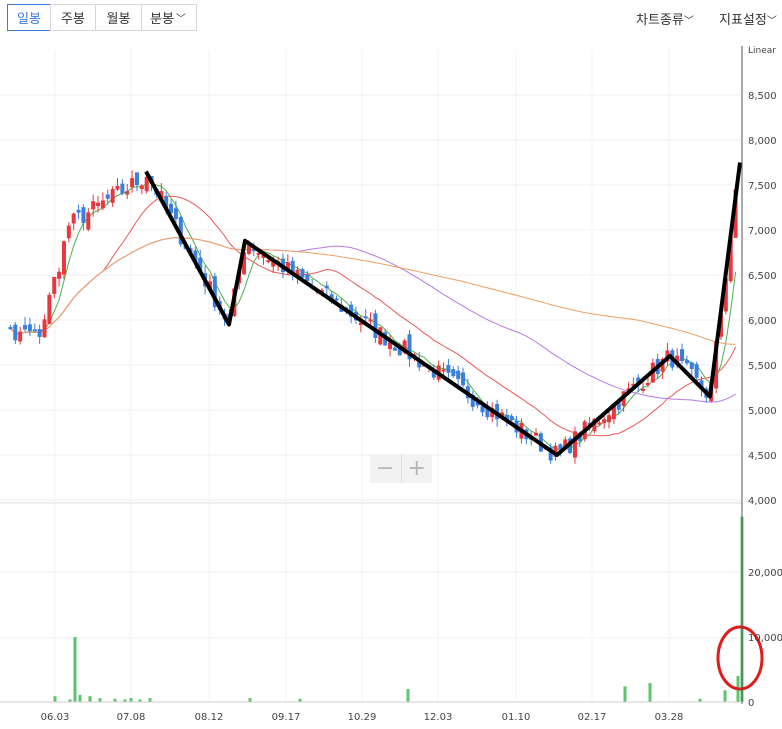 The width and height of the screenshot is (782, 729). I want to click on scale-label: Linear, so click(762, 51).